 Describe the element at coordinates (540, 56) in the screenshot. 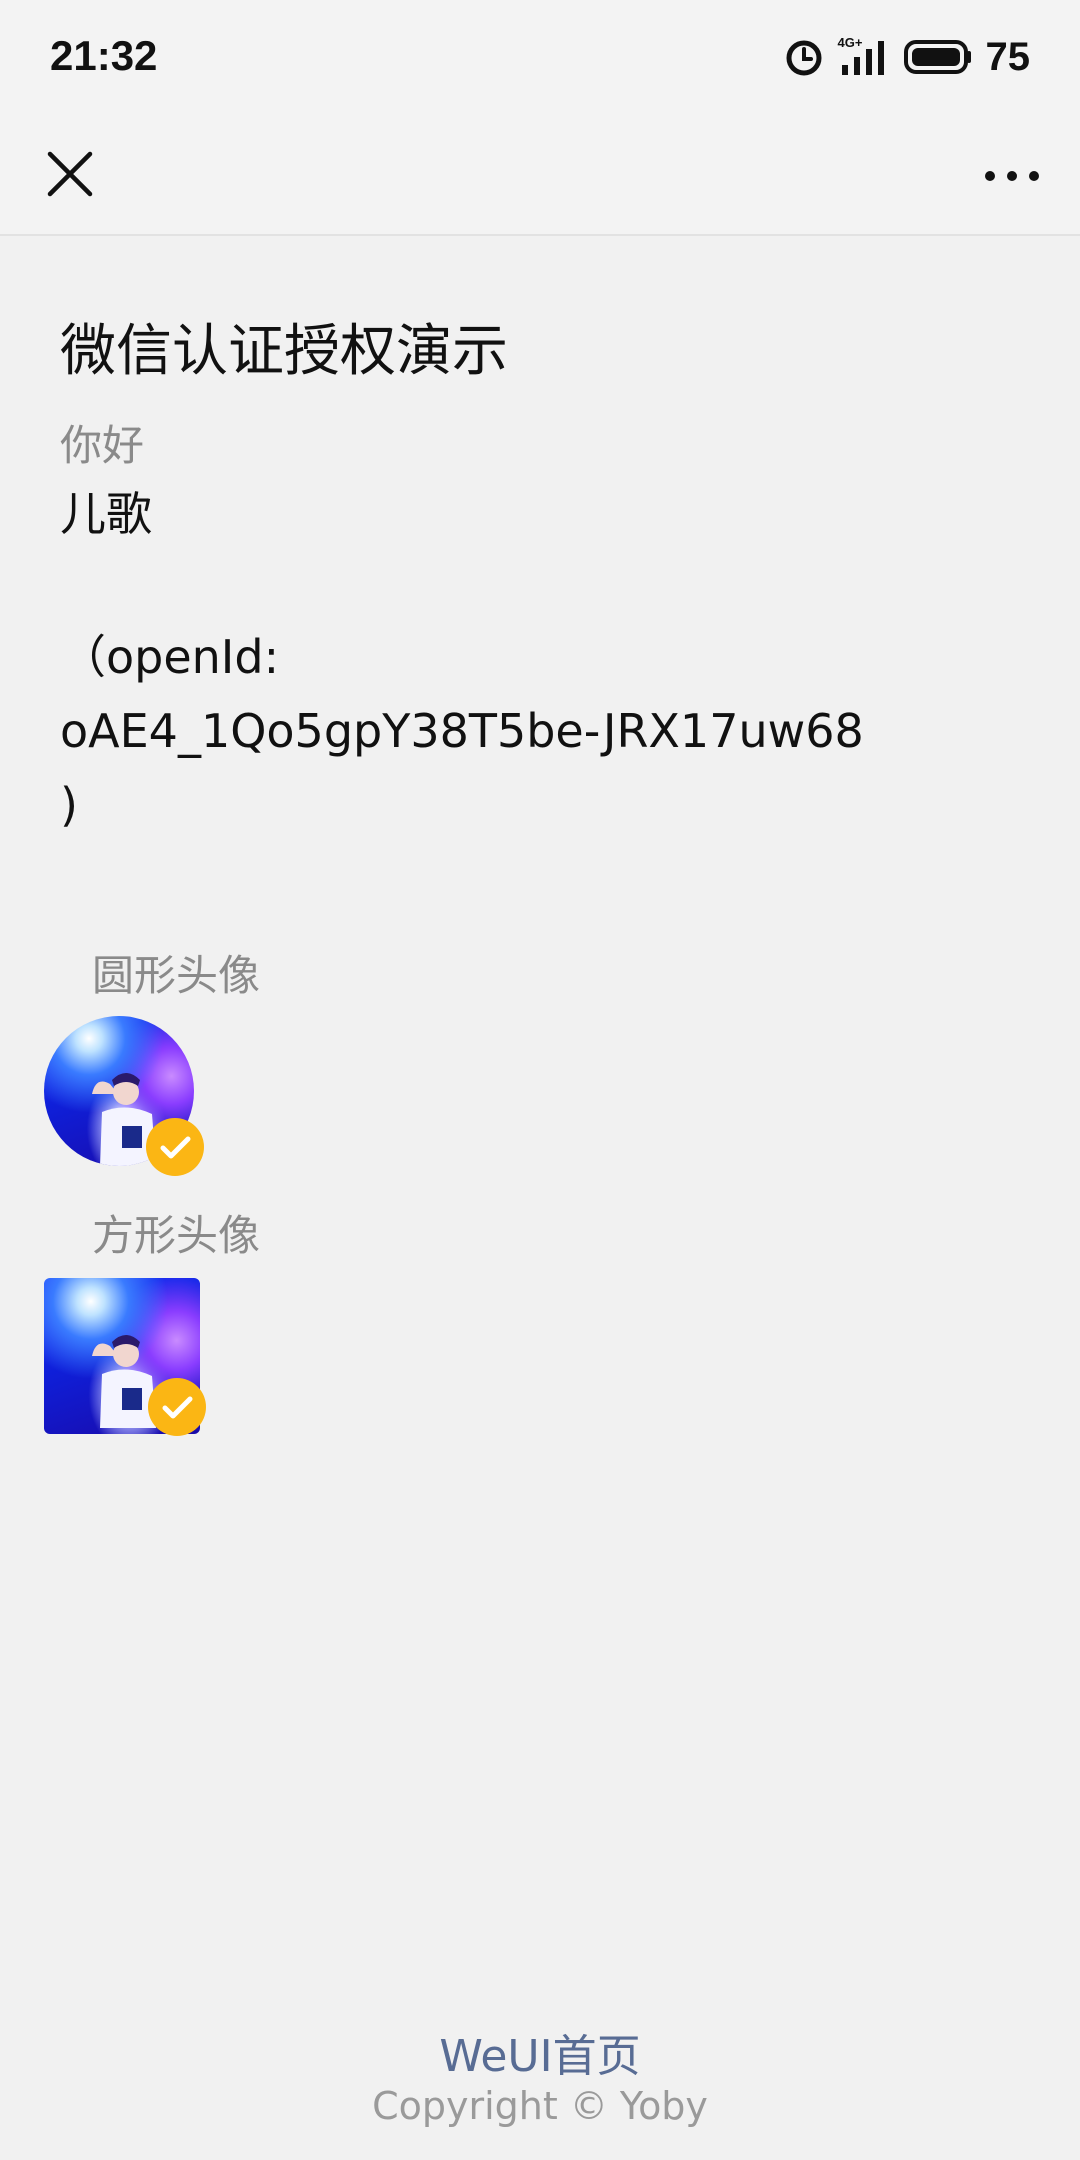

I see `status-bar: 21:32 4G+ 75` at that location.